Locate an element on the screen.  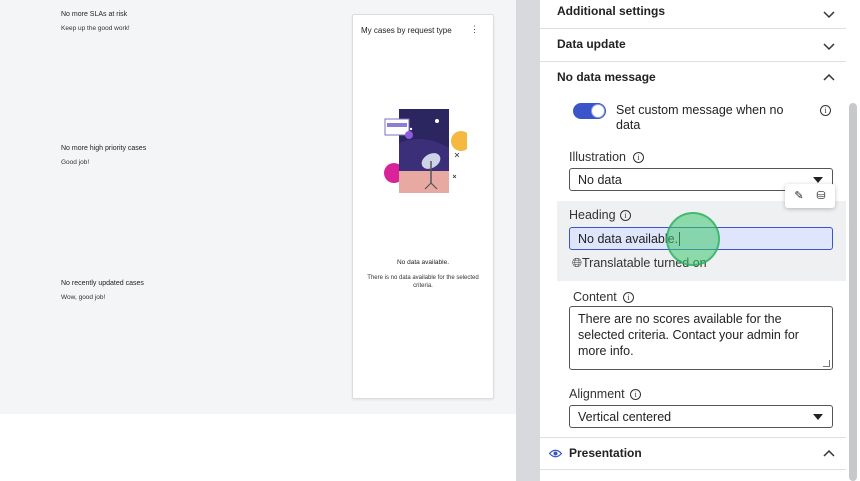
alignment-select: Vertical centered is located at coordinates (701, 416).